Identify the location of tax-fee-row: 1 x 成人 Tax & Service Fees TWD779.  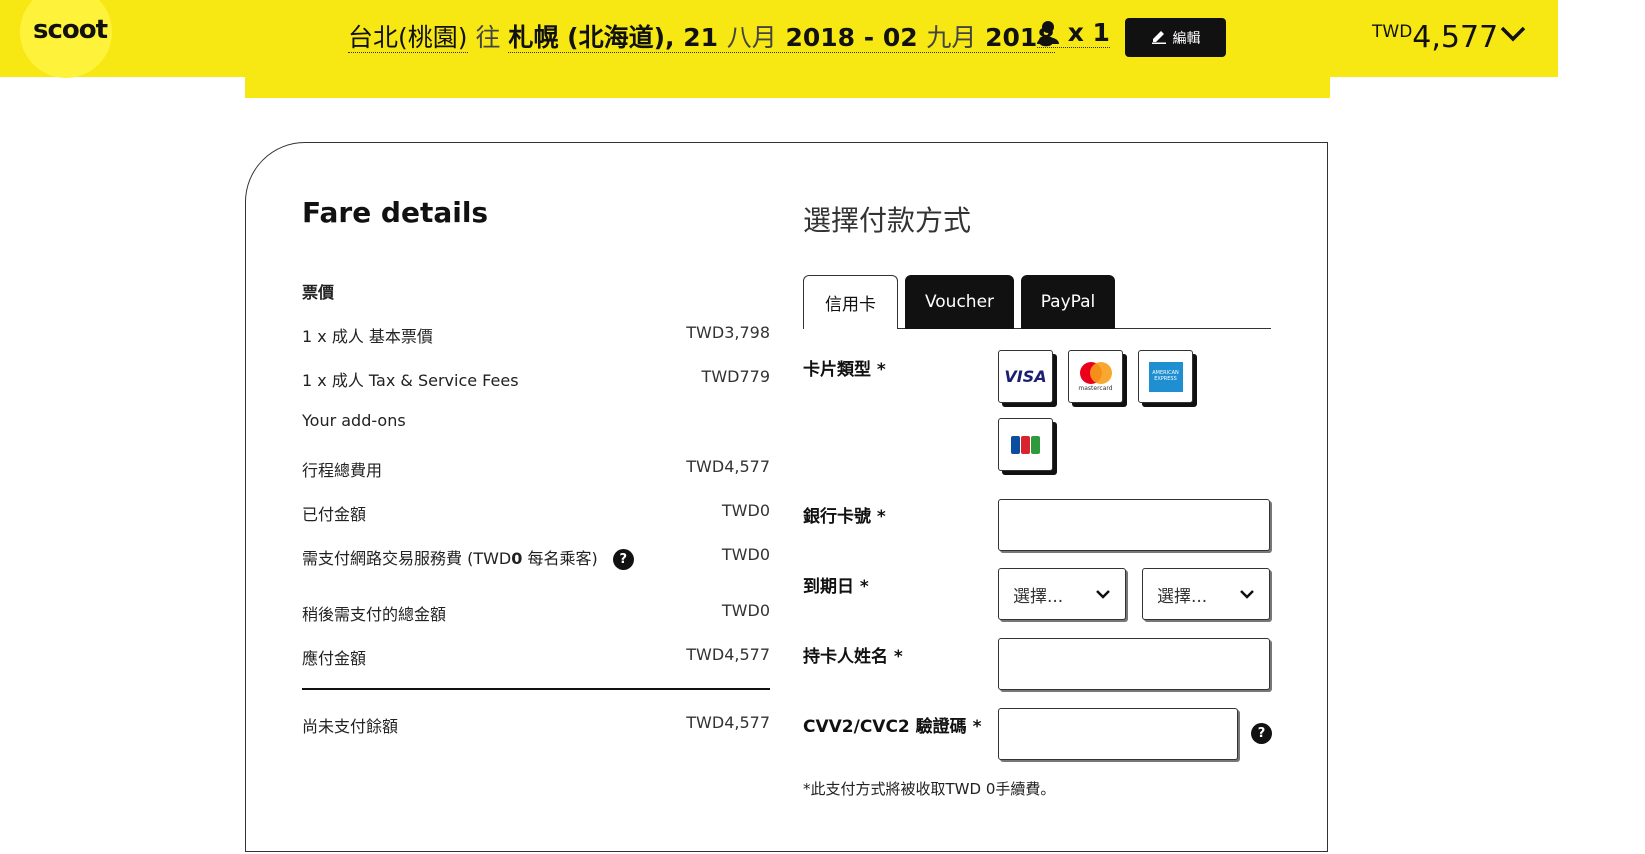
(536, 378).